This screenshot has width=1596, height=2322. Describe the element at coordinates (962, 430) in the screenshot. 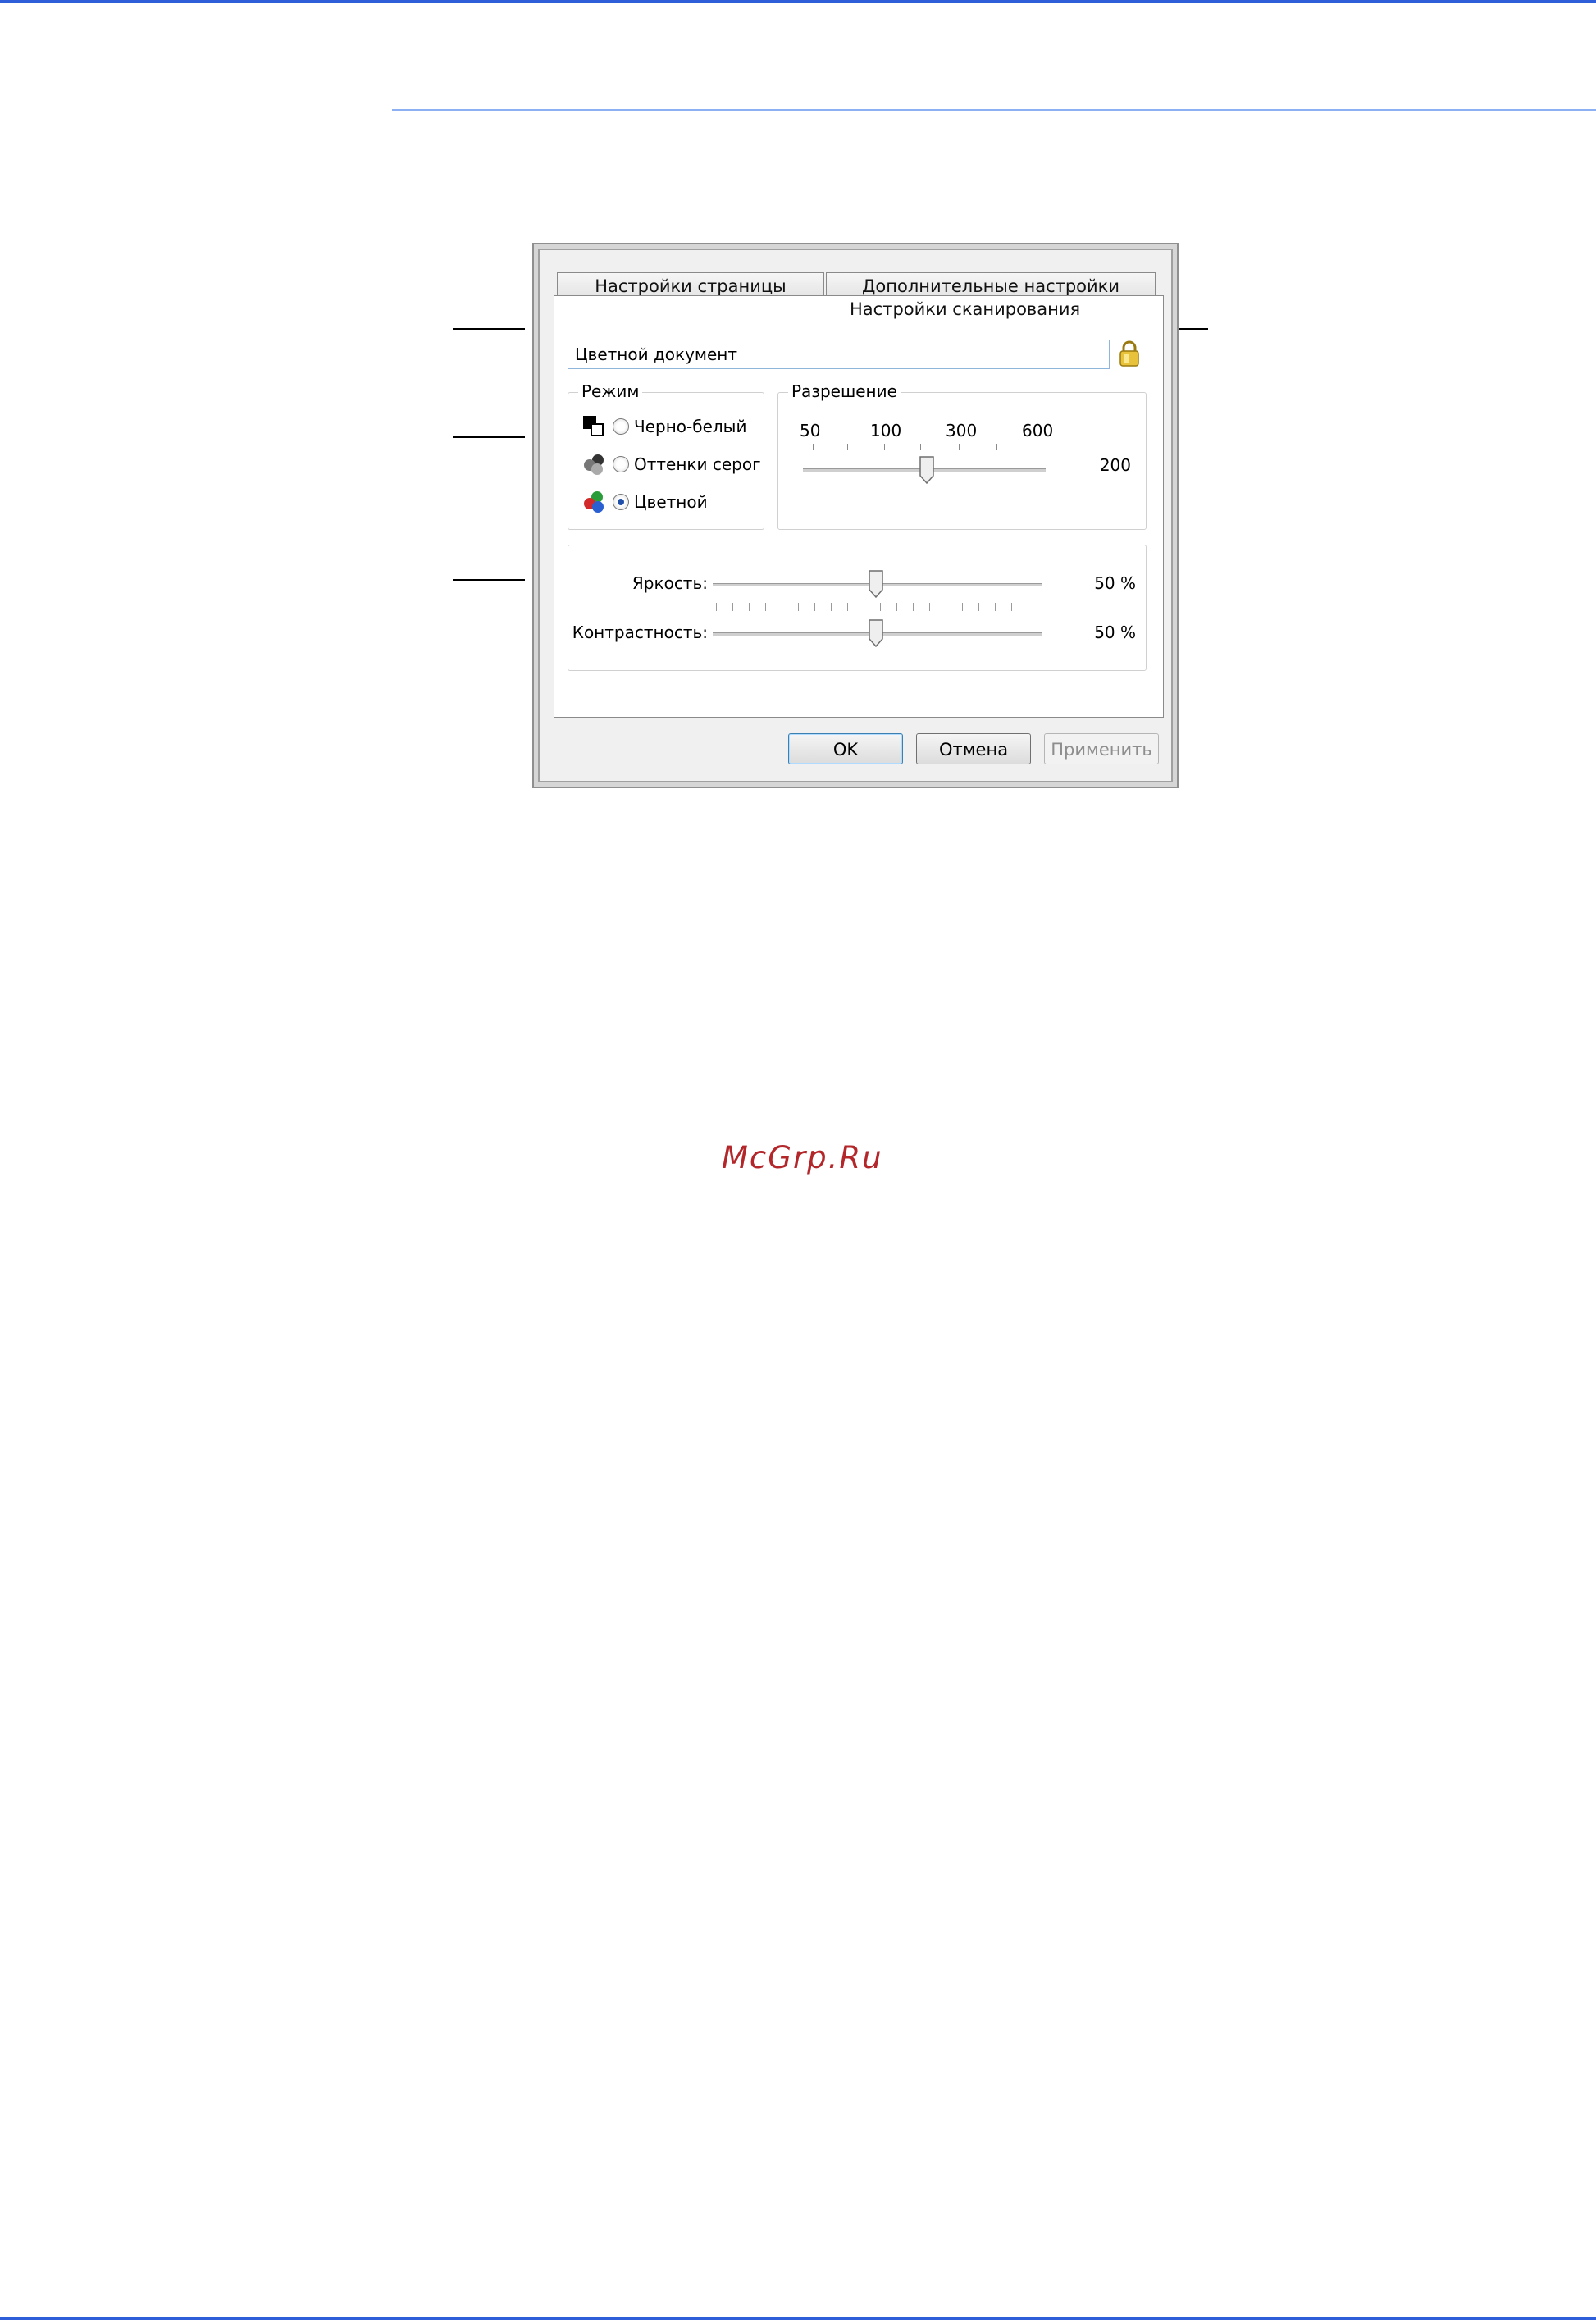

I see `resolution-tick-300: 300` at that location.